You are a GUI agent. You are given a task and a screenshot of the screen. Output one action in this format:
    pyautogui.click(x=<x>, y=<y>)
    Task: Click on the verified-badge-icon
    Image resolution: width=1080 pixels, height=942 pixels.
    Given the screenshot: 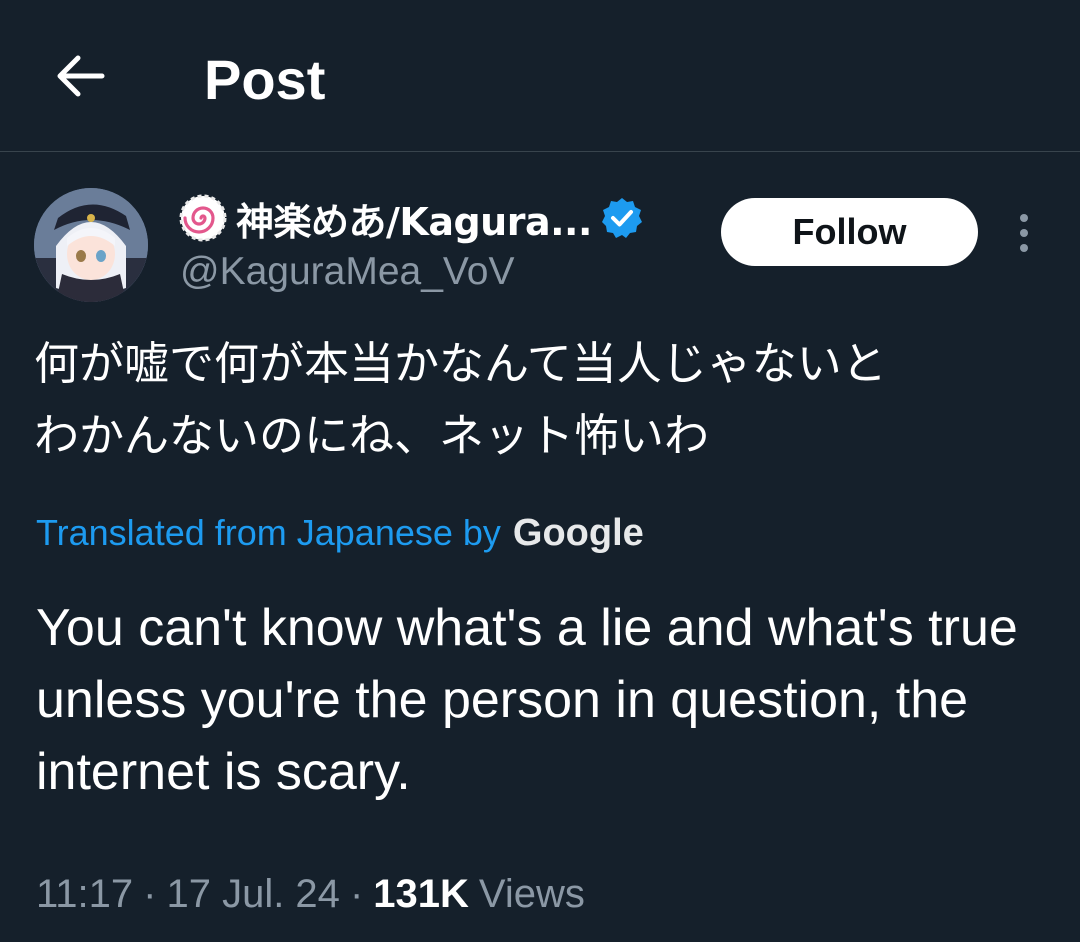 What is the action you would take?
    pyautogui.click(x=621, y=218)
    